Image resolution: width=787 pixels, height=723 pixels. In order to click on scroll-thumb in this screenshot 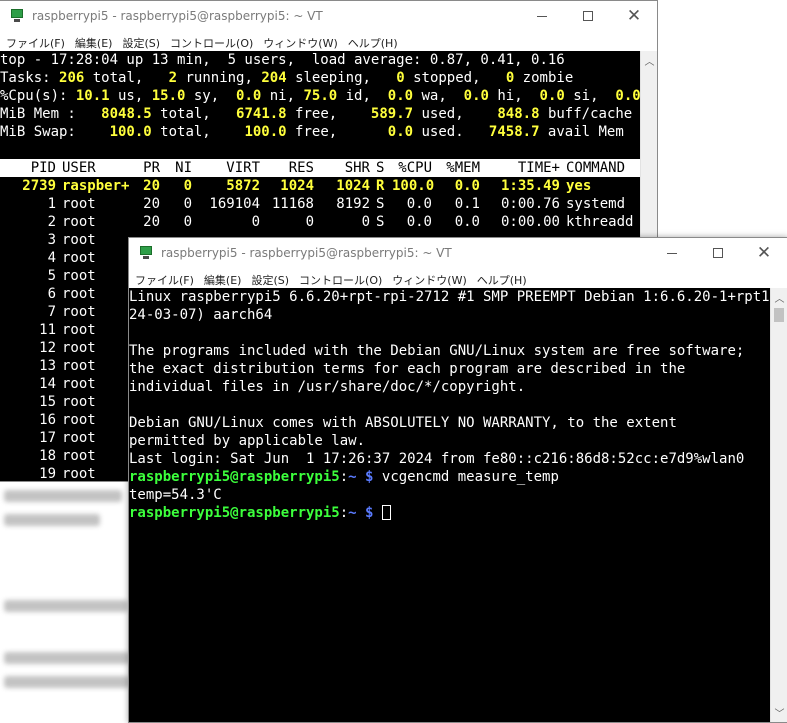, I will do `click(779, 315)`.